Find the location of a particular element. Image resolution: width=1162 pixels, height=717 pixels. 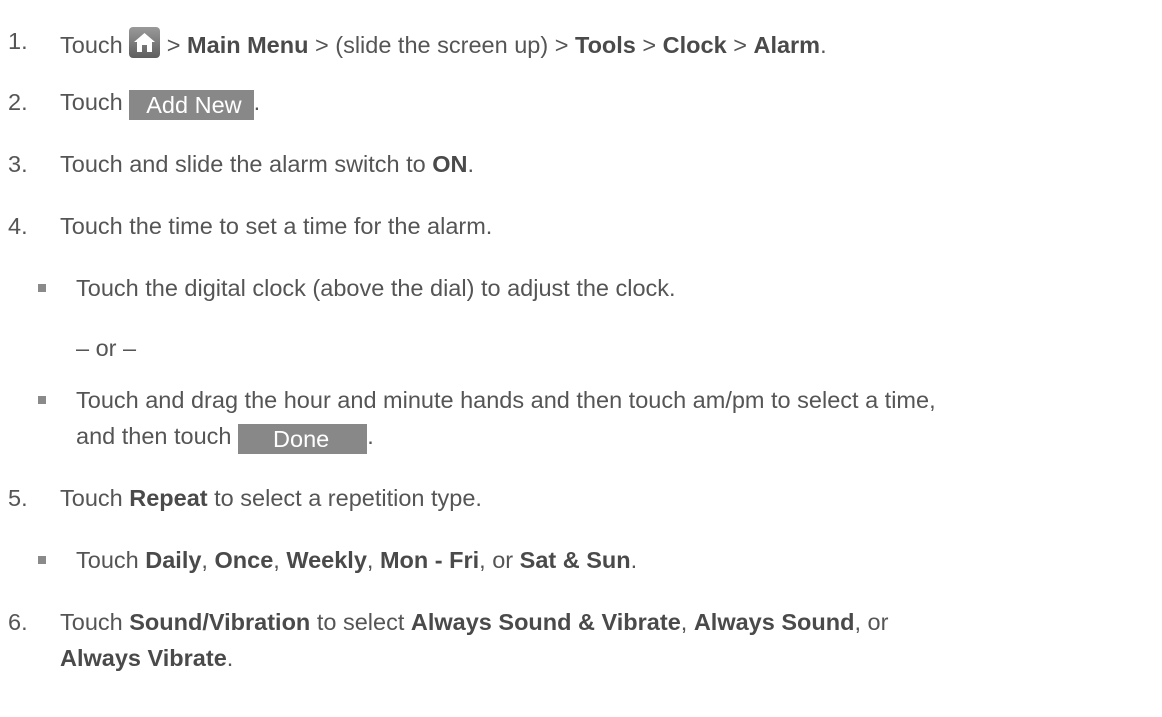

step-number: 3. is located at coordinates (18, 164).